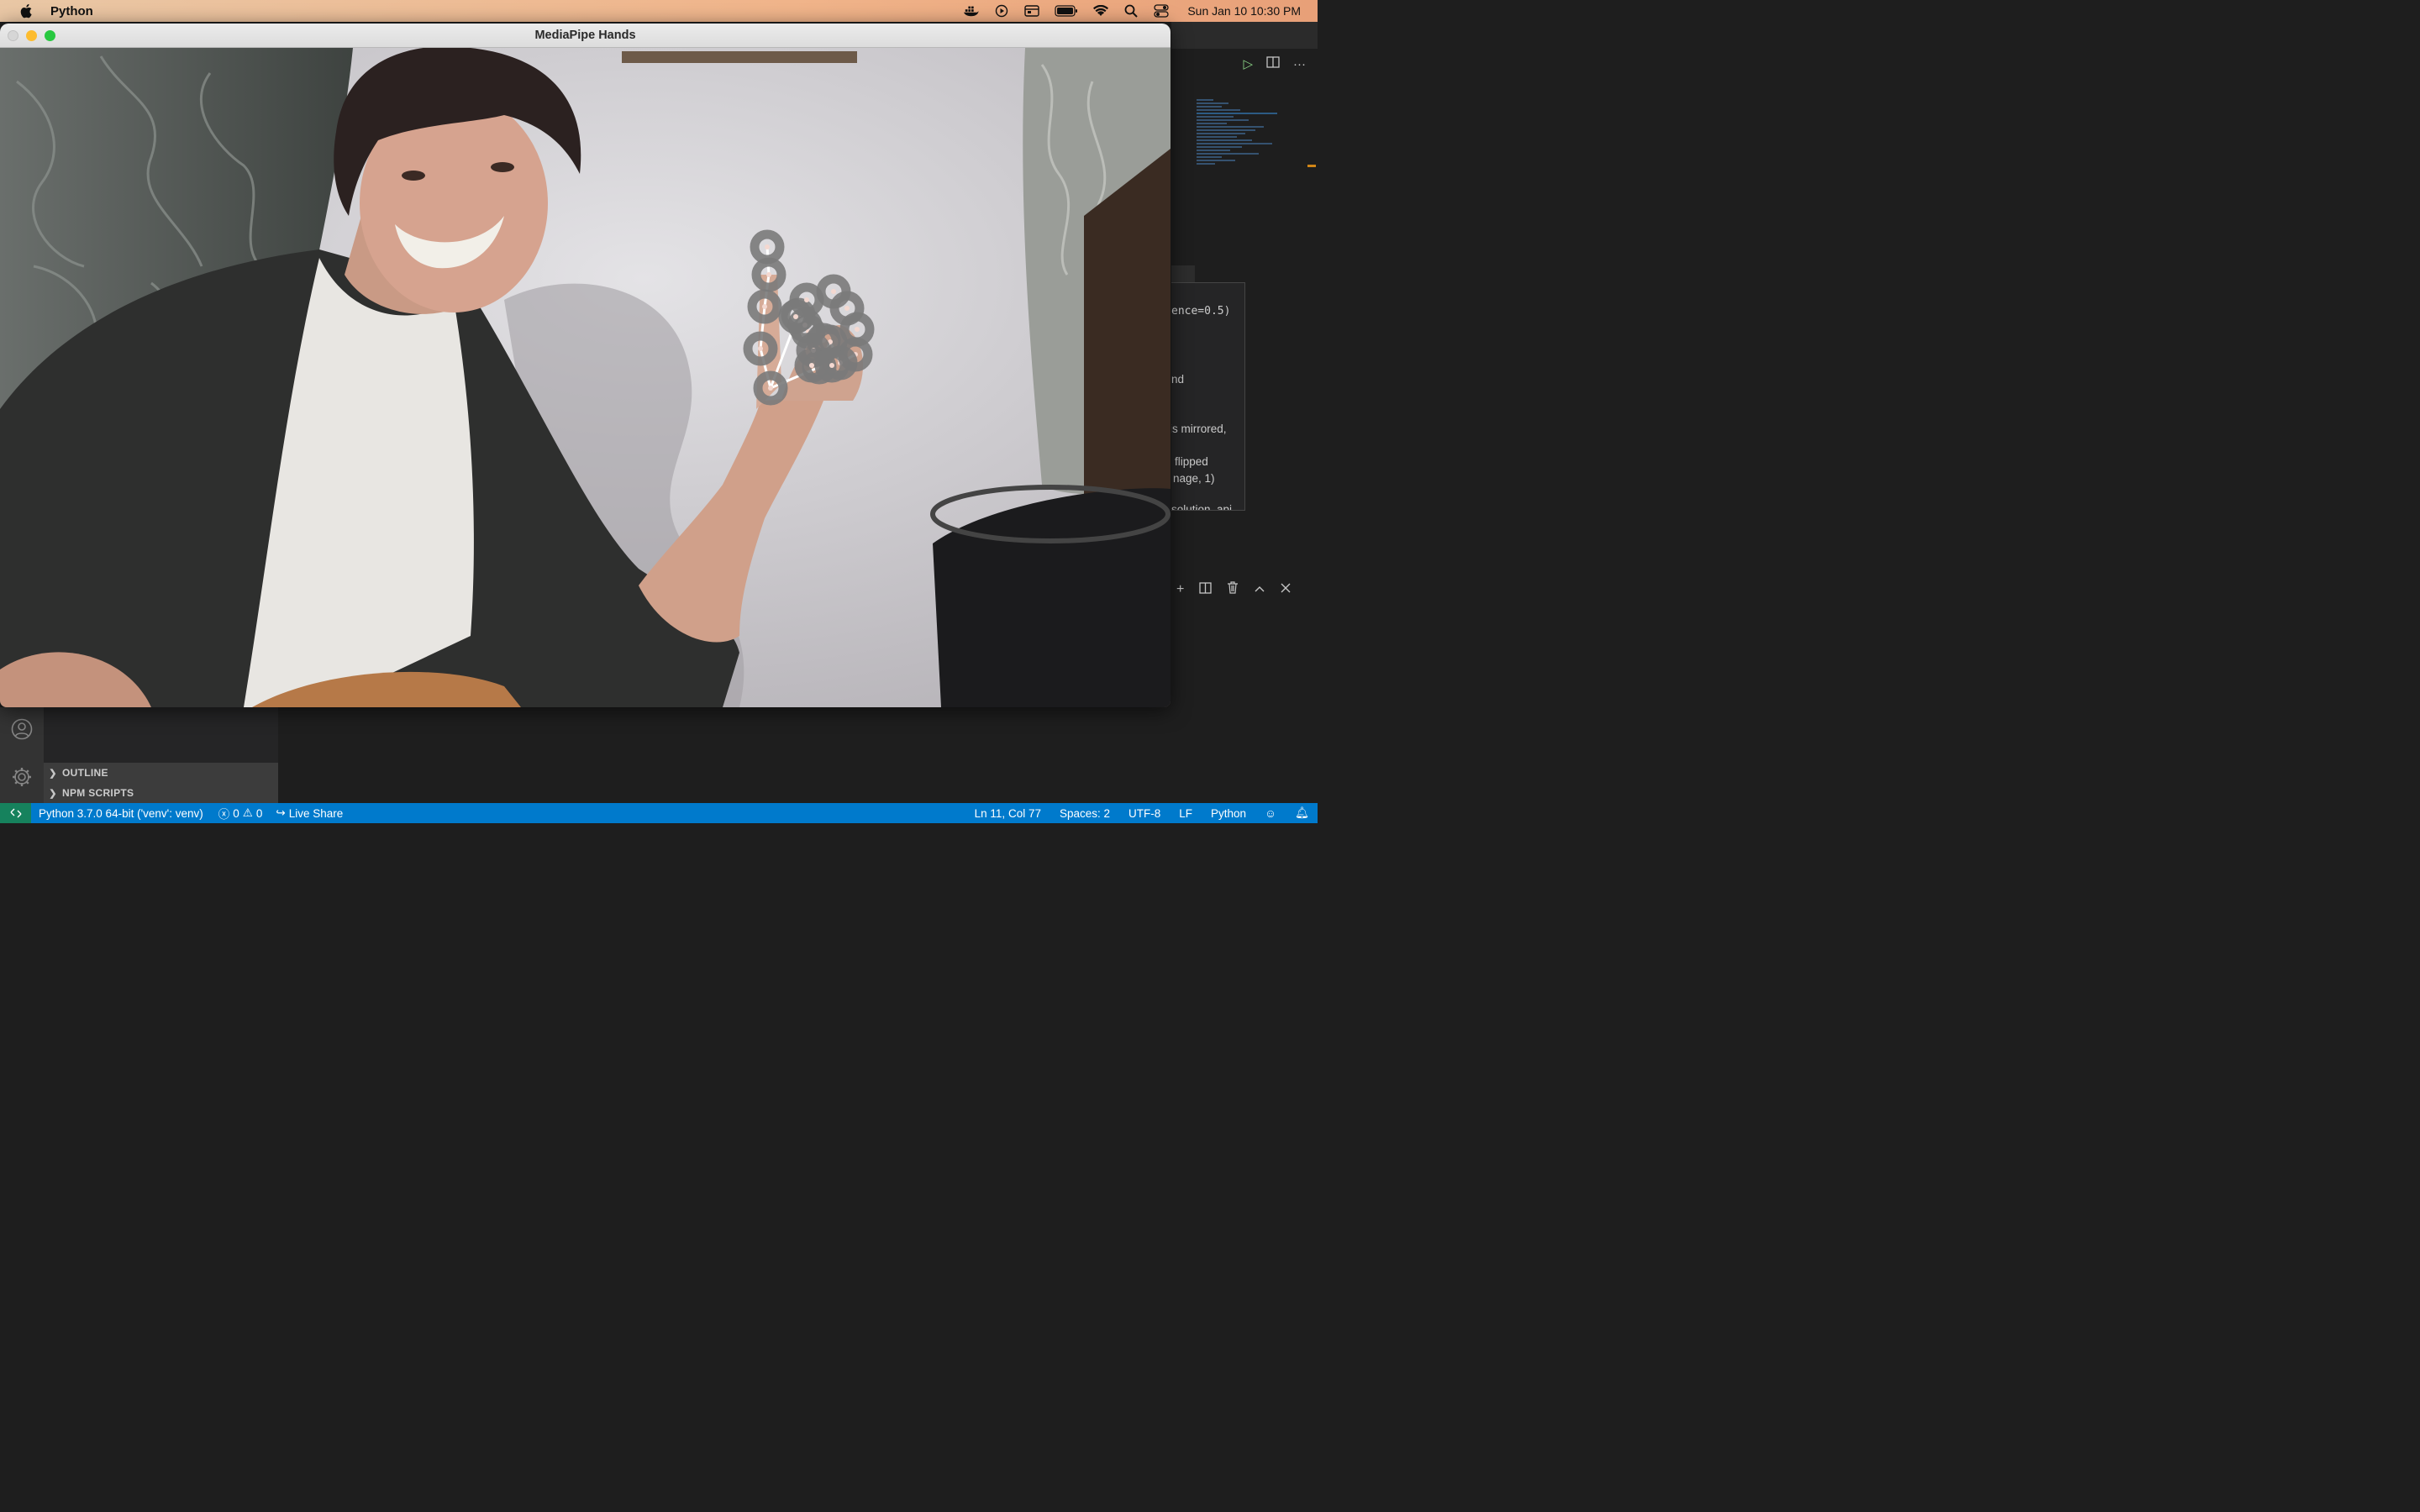  I want to click on scrollbar-marker, so click(1312, 166).